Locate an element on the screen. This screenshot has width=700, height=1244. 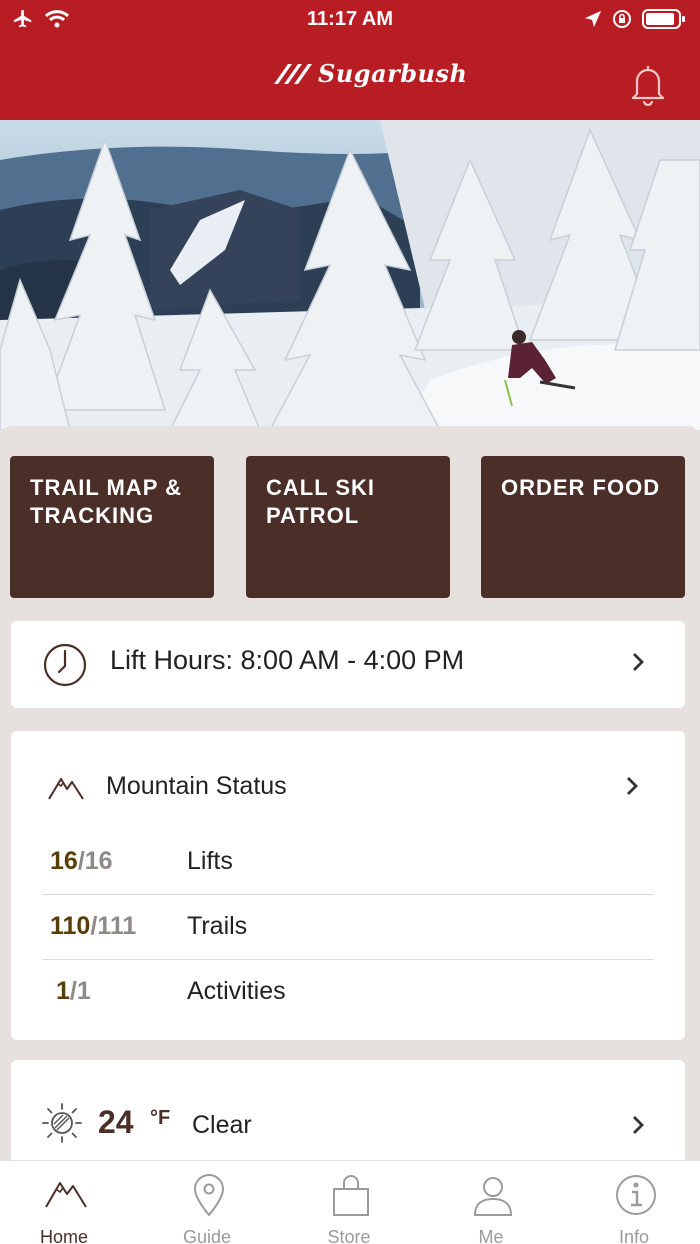
trail-map-tracking-label: TRAIL MAP & TRACKING is located at coordinates (106, 501).